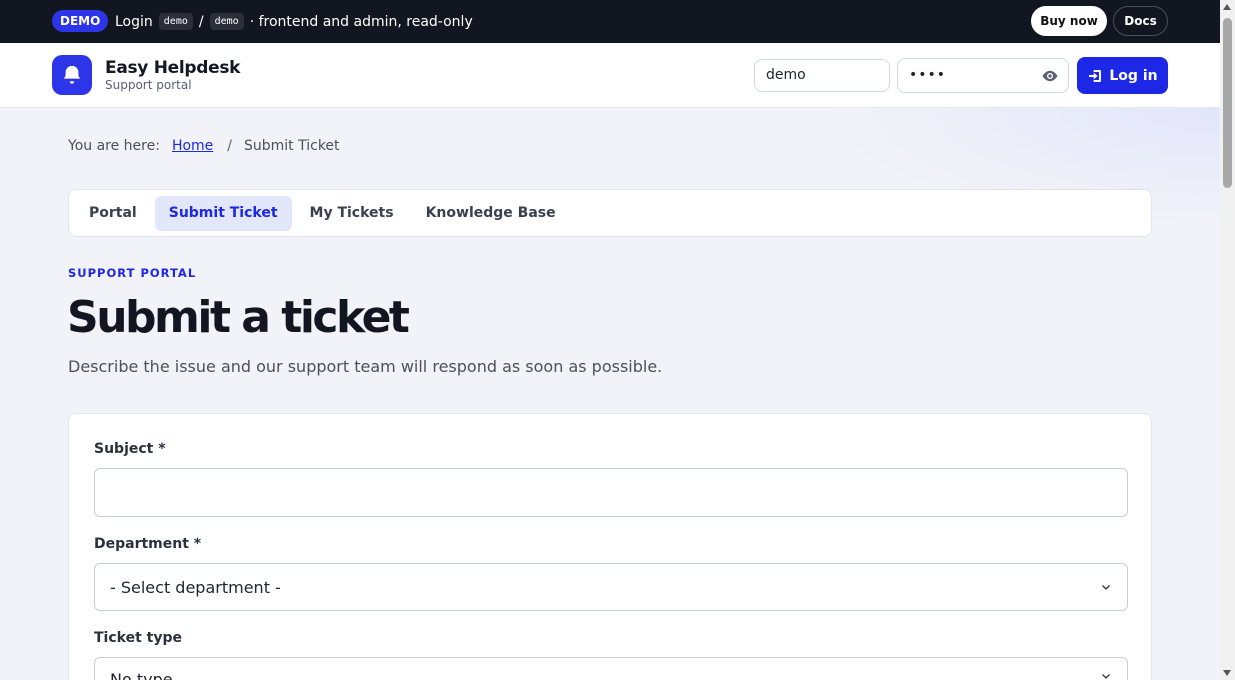  Describe the element at coordinates (611, 668) in the screenshot. I see `ticket-type-select: No type` at that location.